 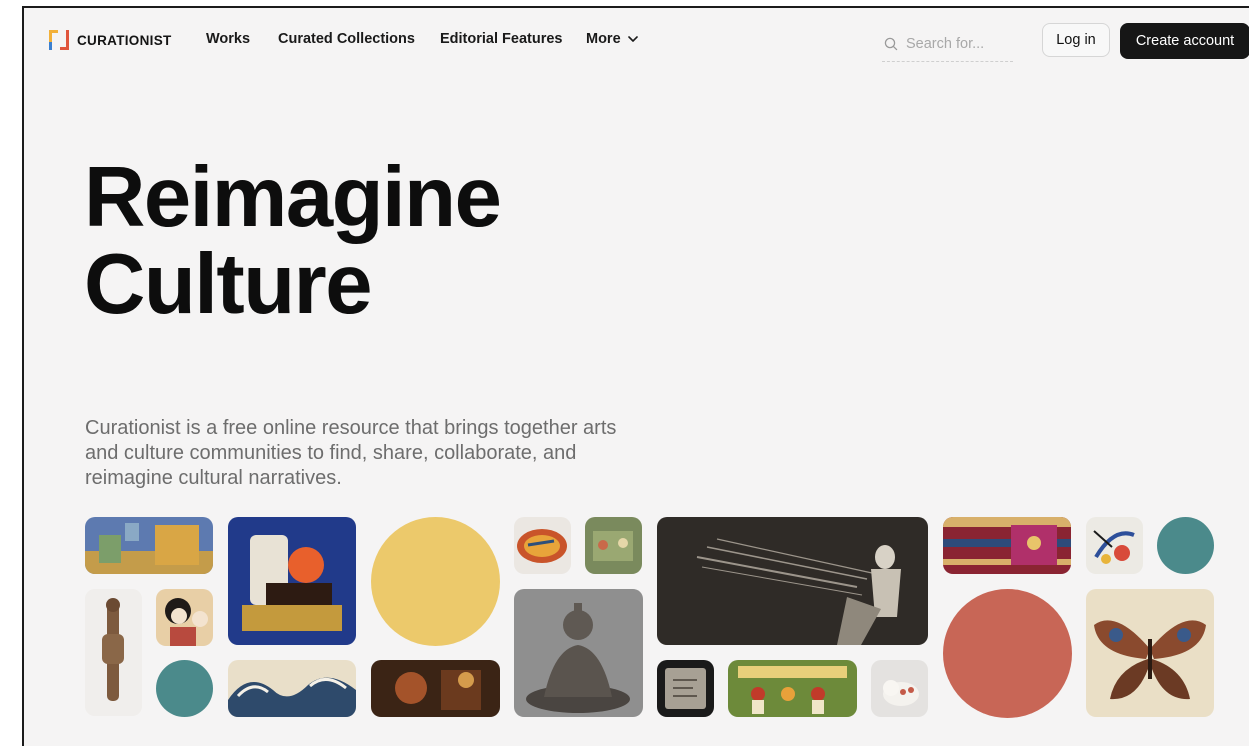 What do you see at coordinates (1185, 545) in the screenshot?
I see `decorative-teal-circle-right` at bounding box center [1185, 545].